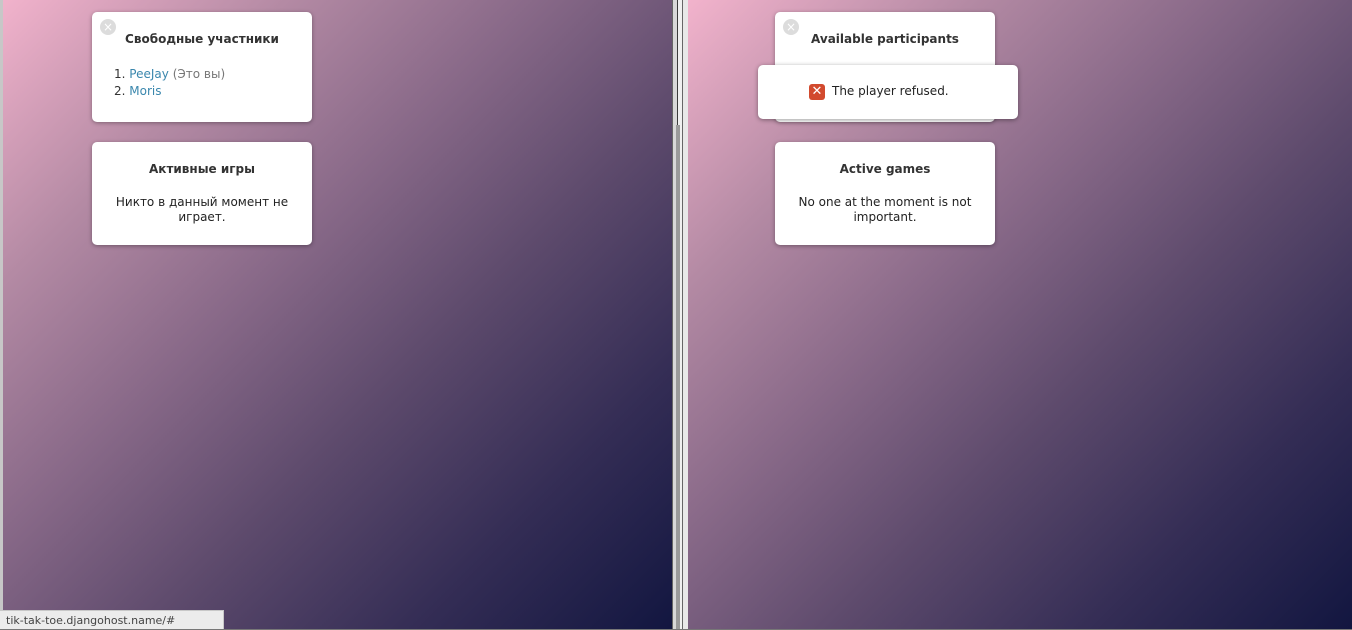 The height and width of the screenshot is (630, 1352). What do you see at coordinates (145, 91) in the screenshot?
I see `participant-link: Moris` at bounding box center [145, 91].